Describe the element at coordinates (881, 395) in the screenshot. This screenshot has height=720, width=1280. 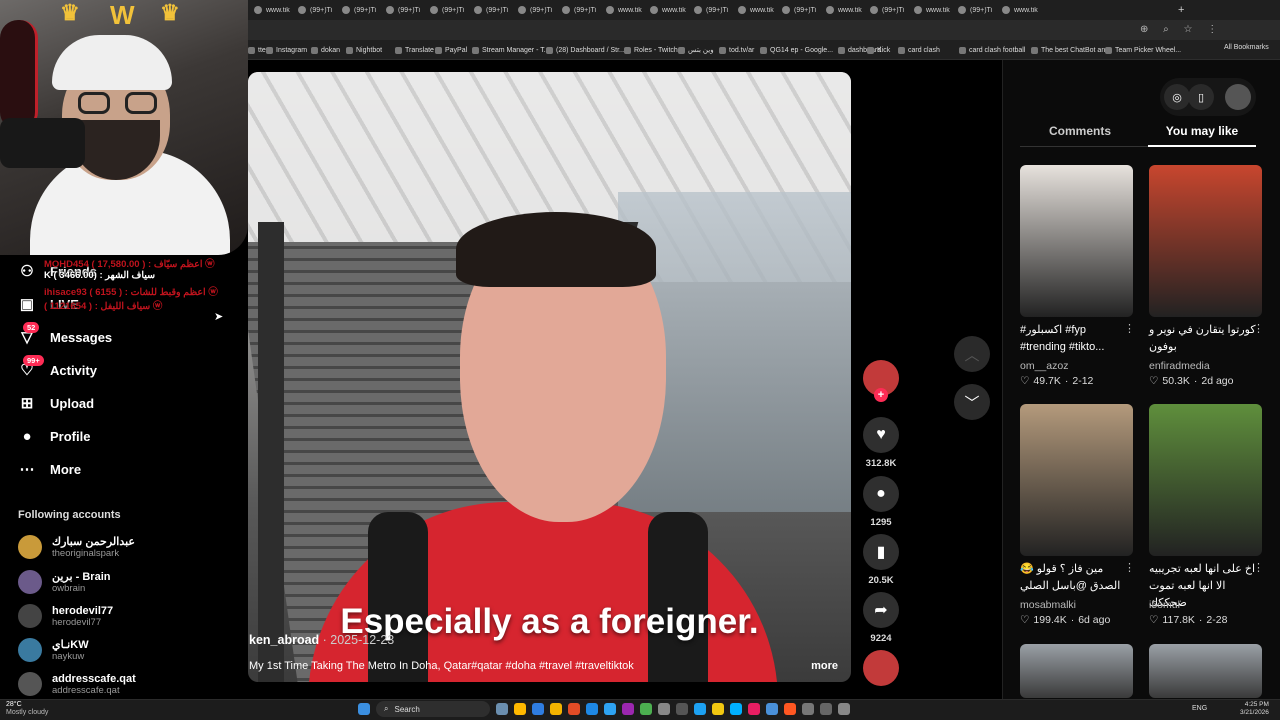
I see `follow-plus-icon: +` at that location.